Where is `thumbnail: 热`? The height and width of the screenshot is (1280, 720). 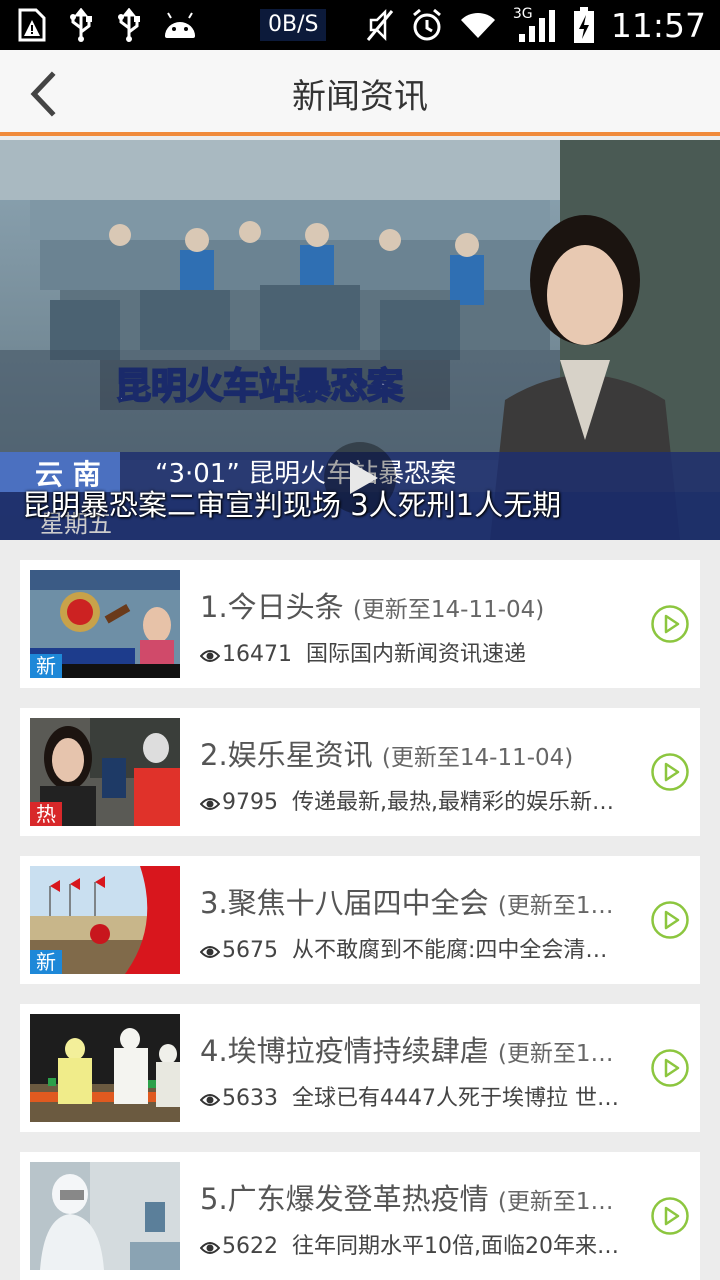
thumbnail: 热 is located at coordinates (105, 772).